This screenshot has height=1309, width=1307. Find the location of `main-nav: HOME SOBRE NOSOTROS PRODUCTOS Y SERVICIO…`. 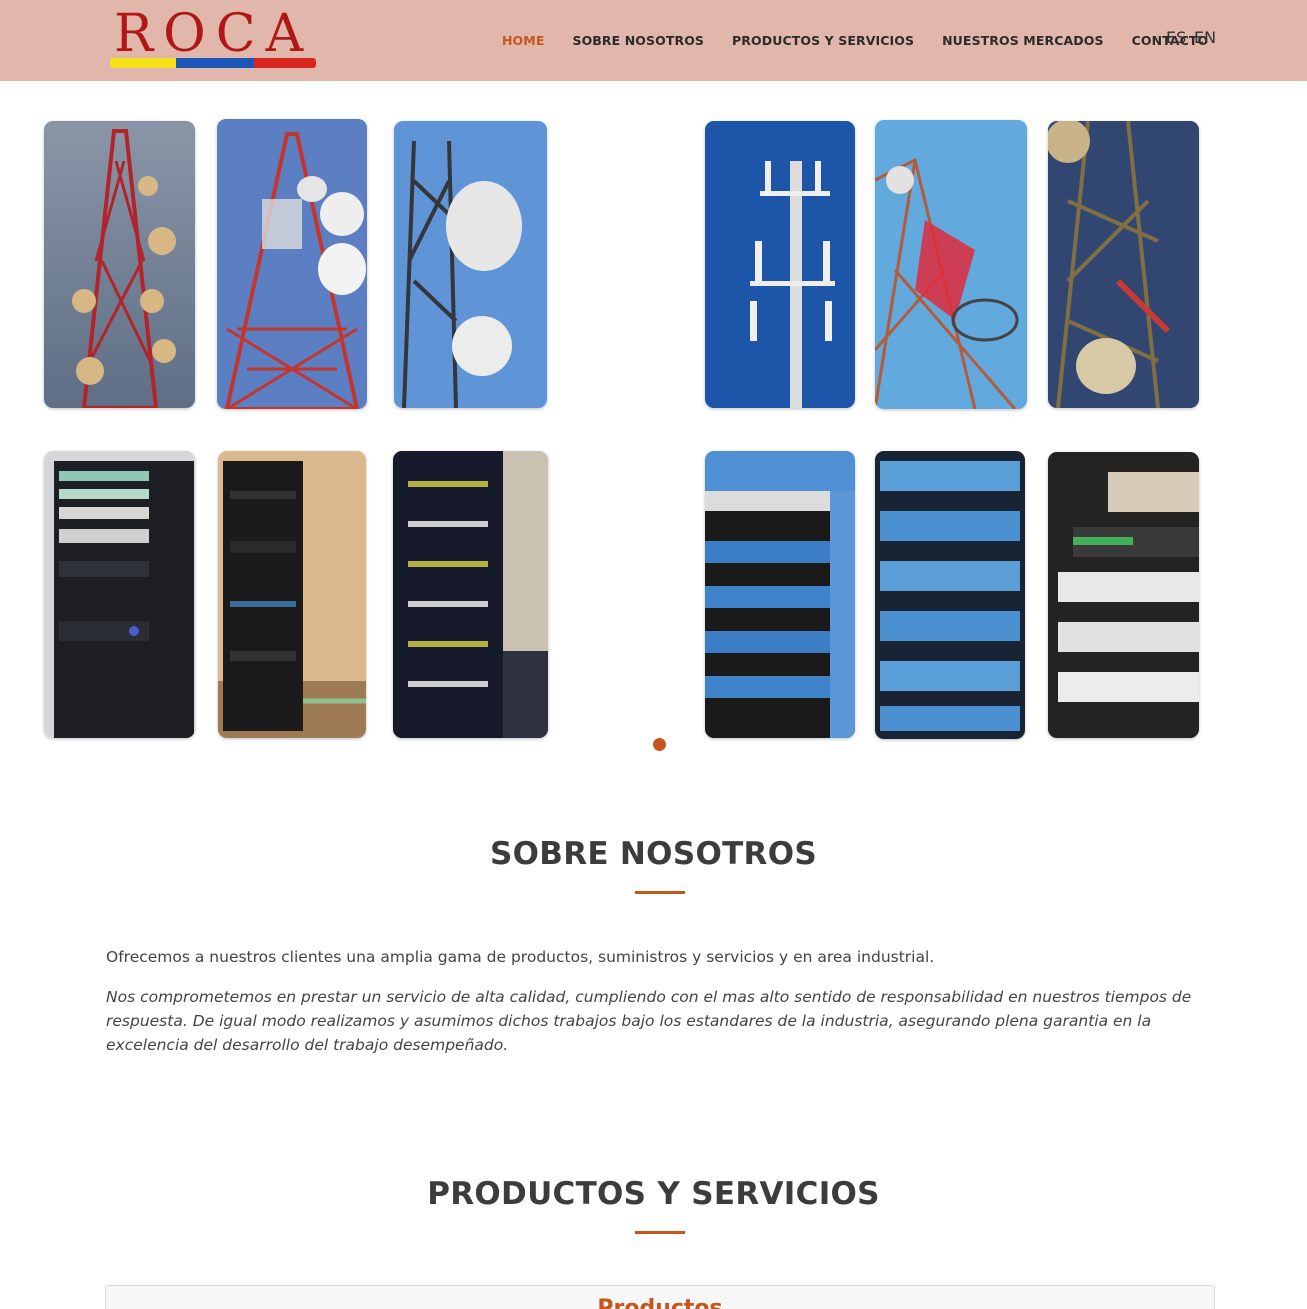

main-nav: HOME SOBRE NOSOTROS PRODUCTOS Y SERVICIO… is located at coordinates (856, 40).